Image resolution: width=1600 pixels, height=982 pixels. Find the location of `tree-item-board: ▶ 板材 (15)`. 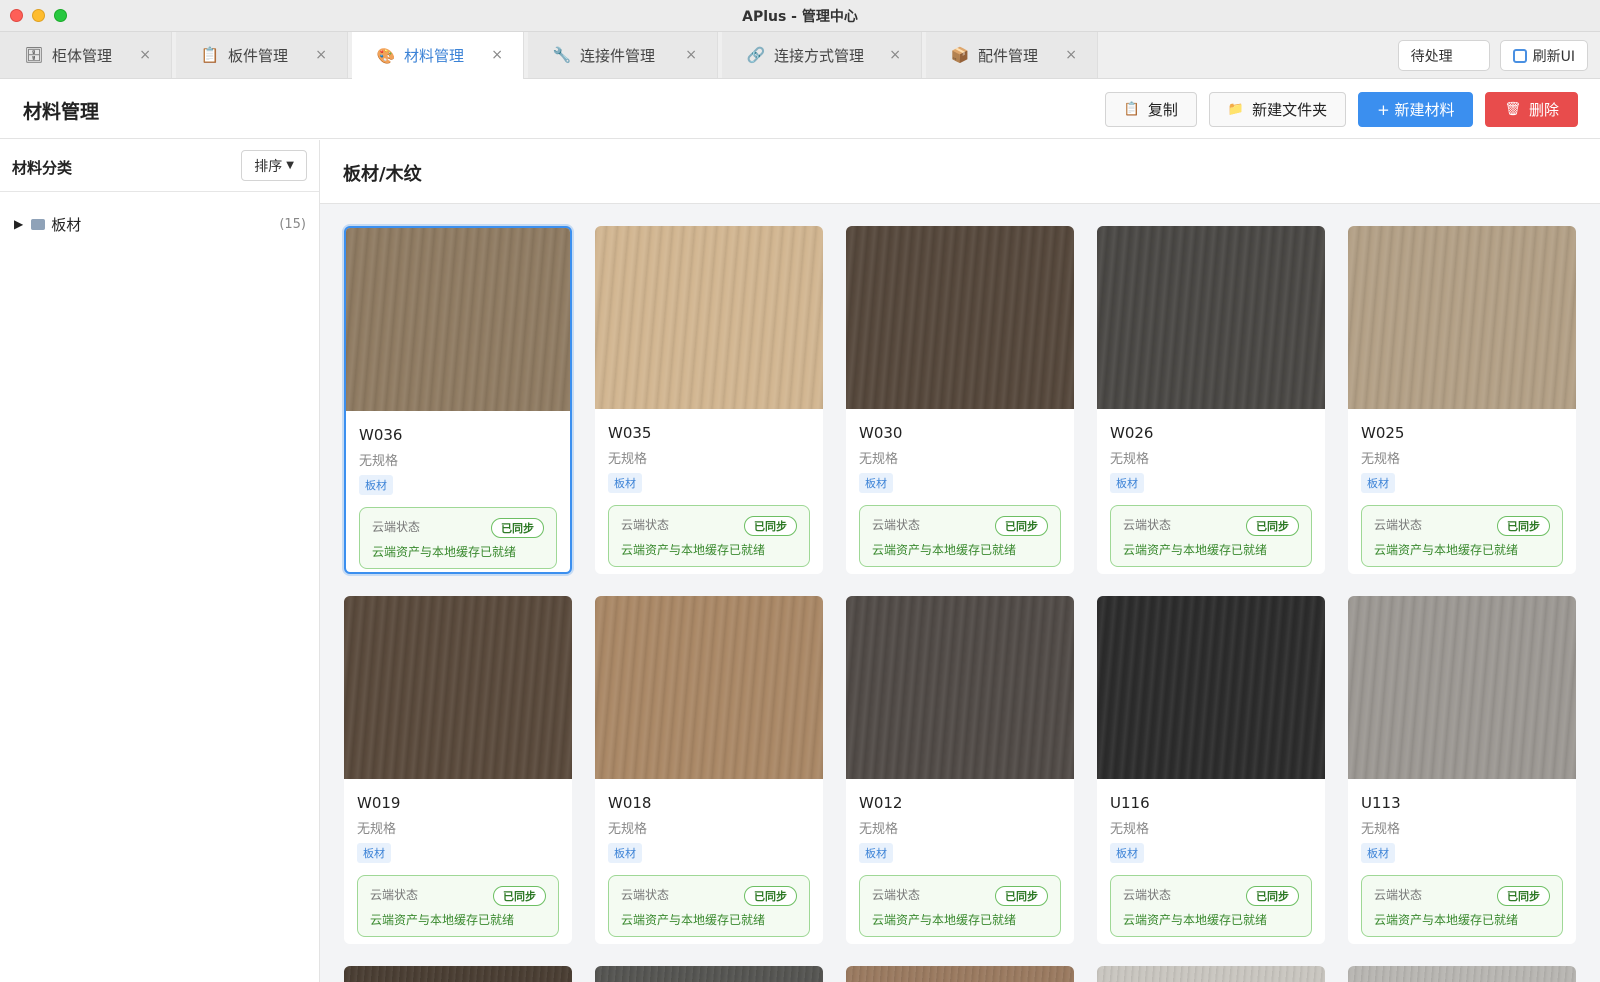

tree-item-board: ▶ 板材 (15) is located at coordinates (160, 224).